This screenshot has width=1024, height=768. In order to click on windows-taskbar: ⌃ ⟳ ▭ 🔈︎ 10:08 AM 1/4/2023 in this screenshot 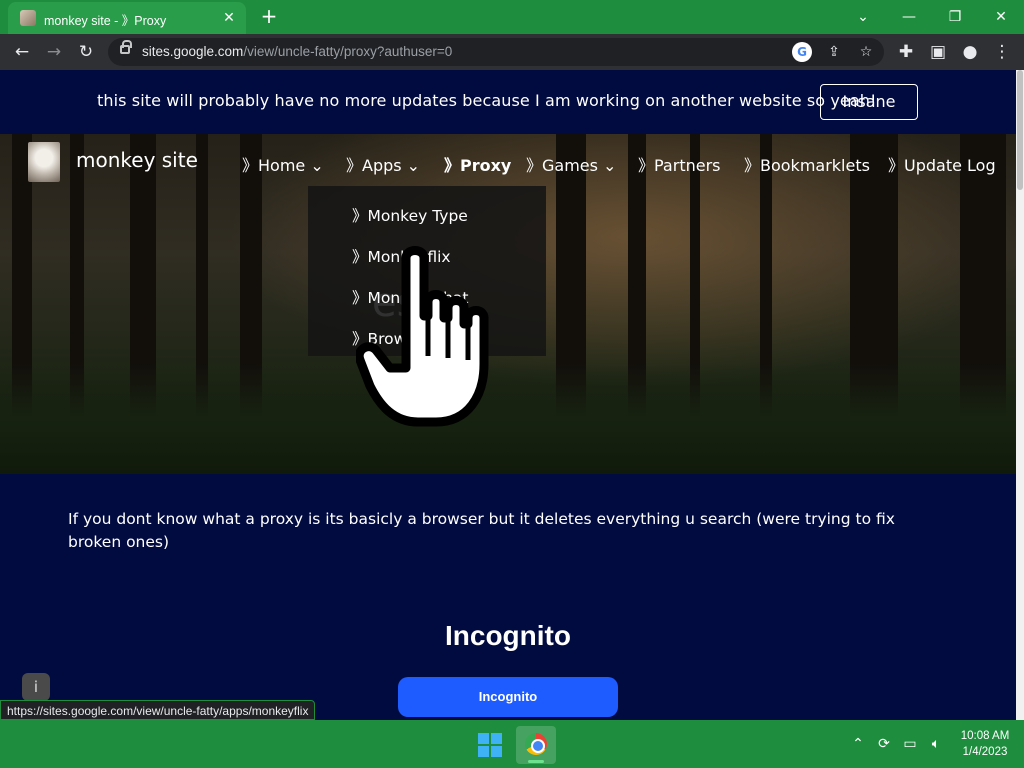, I will do `click(512, 744)`.